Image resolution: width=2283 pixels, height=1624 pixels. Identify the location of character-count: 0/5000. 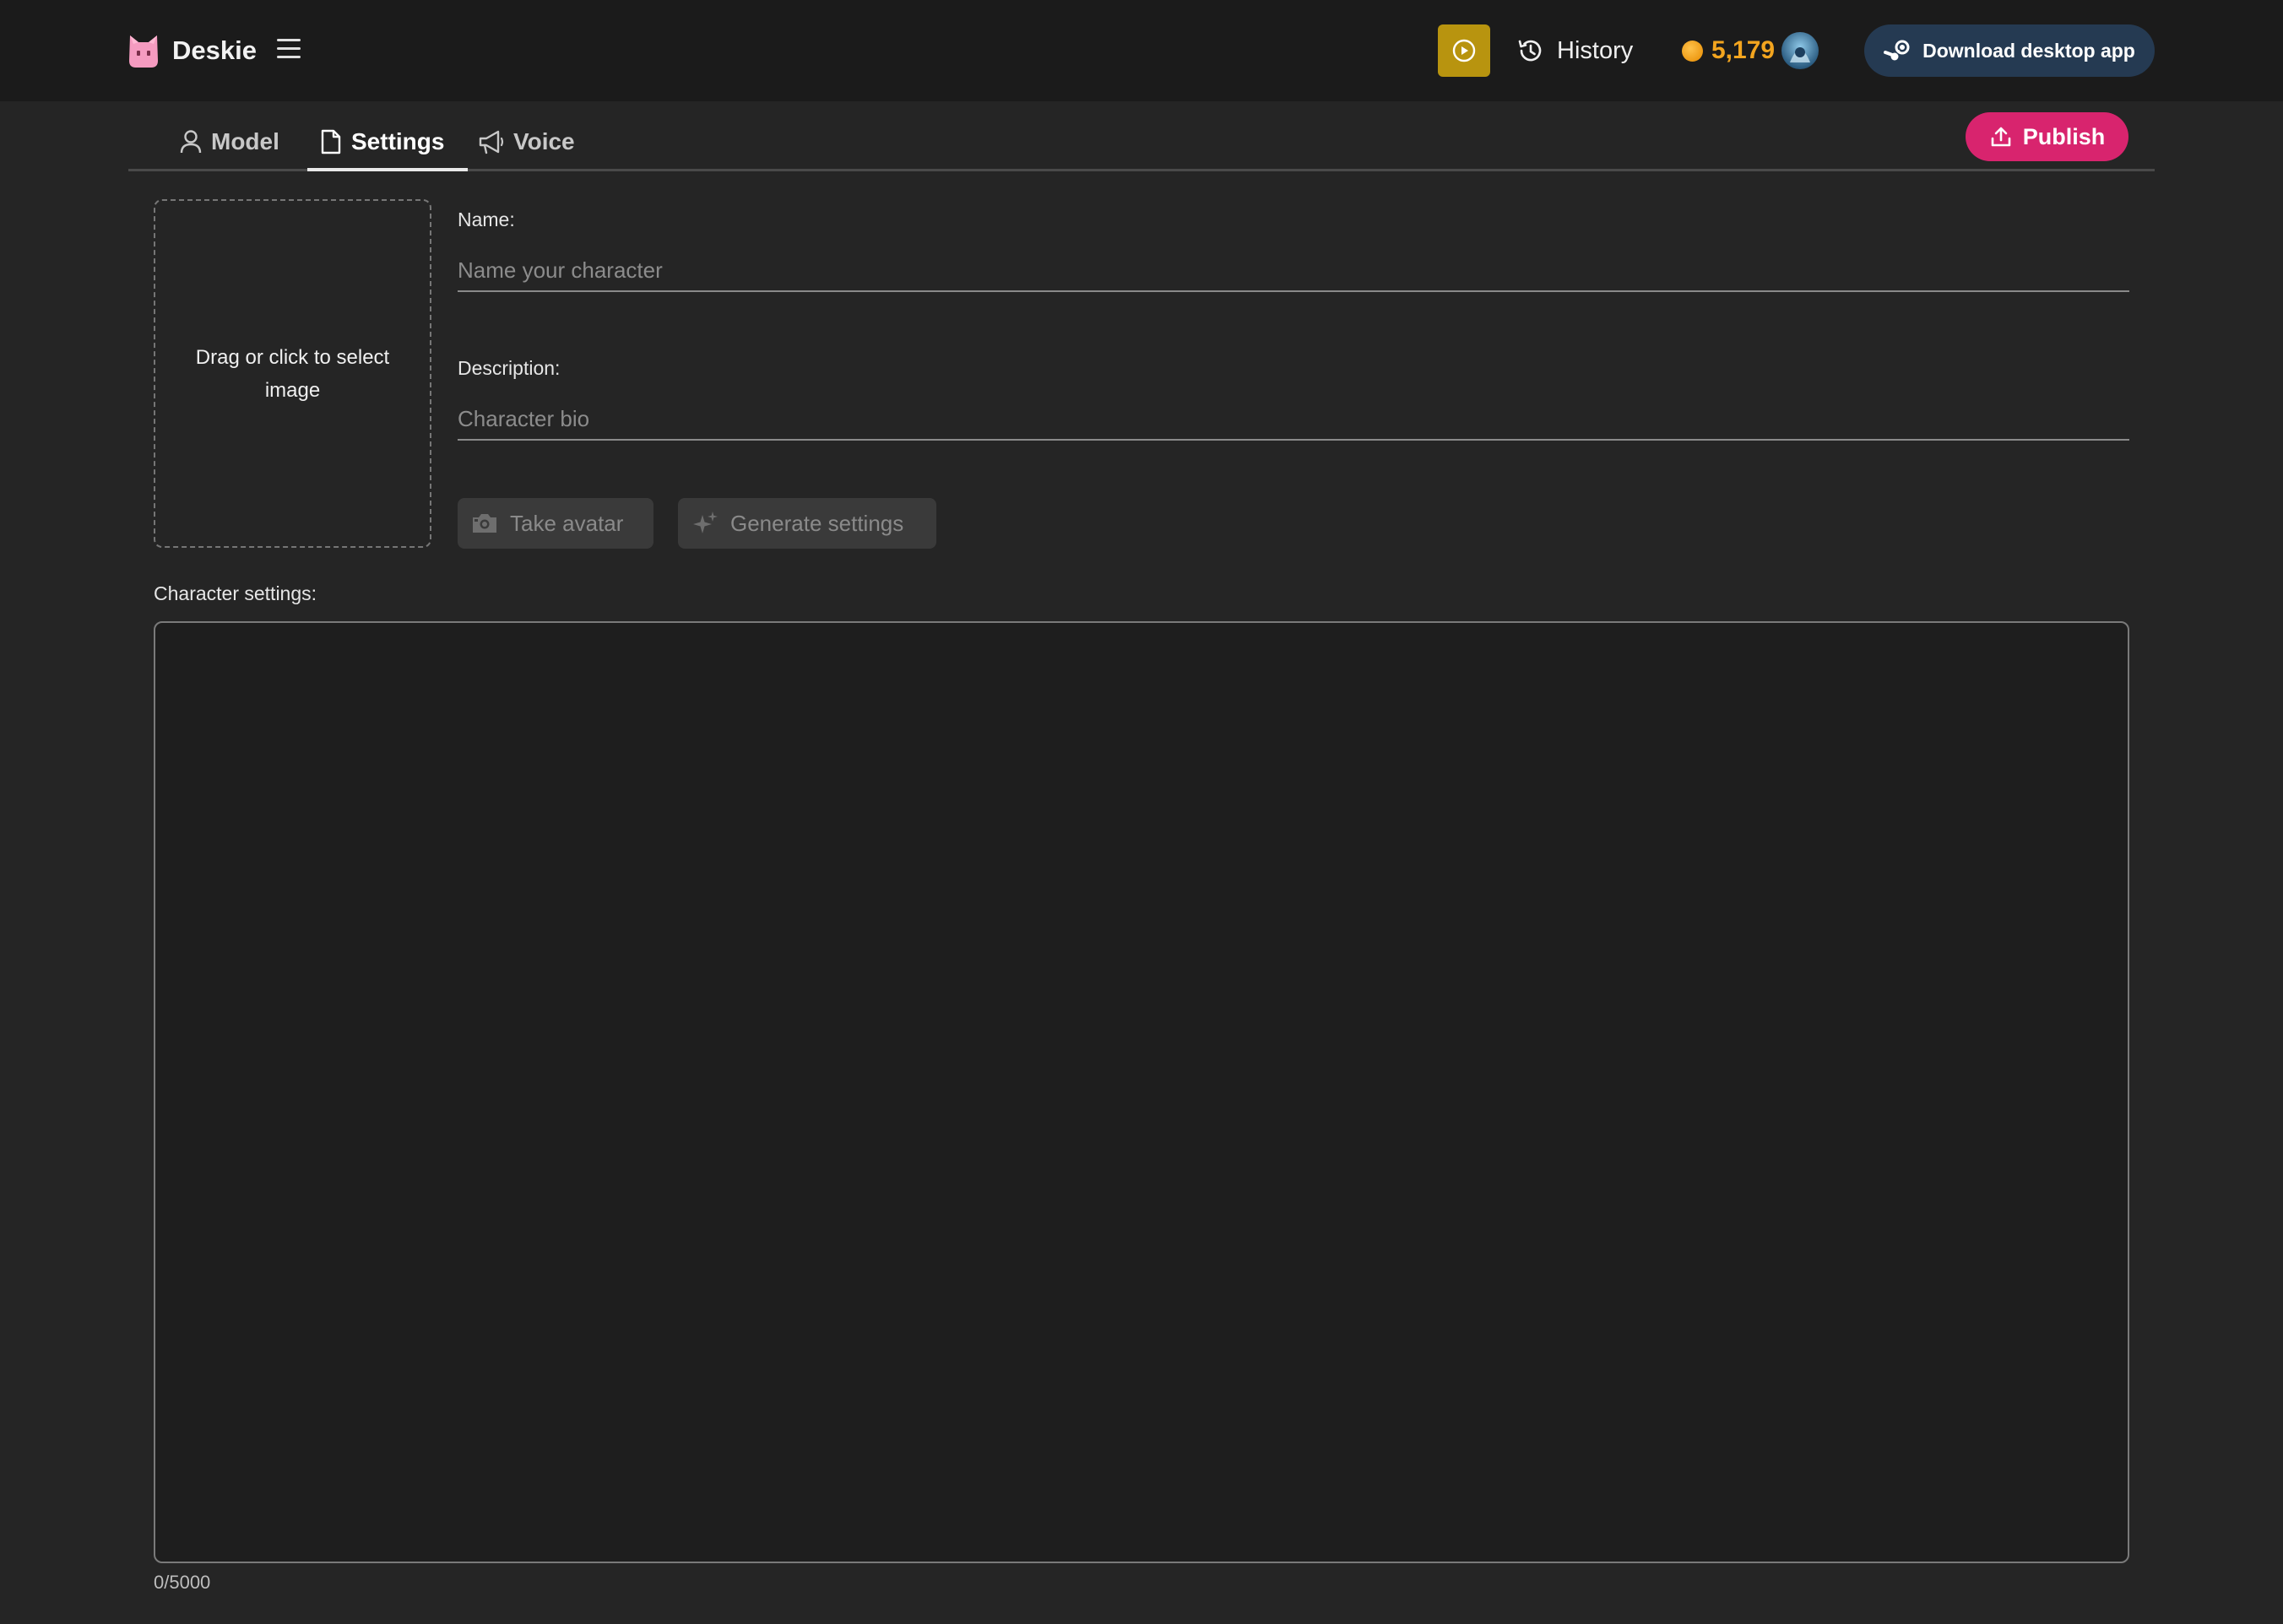
(182, 1582).